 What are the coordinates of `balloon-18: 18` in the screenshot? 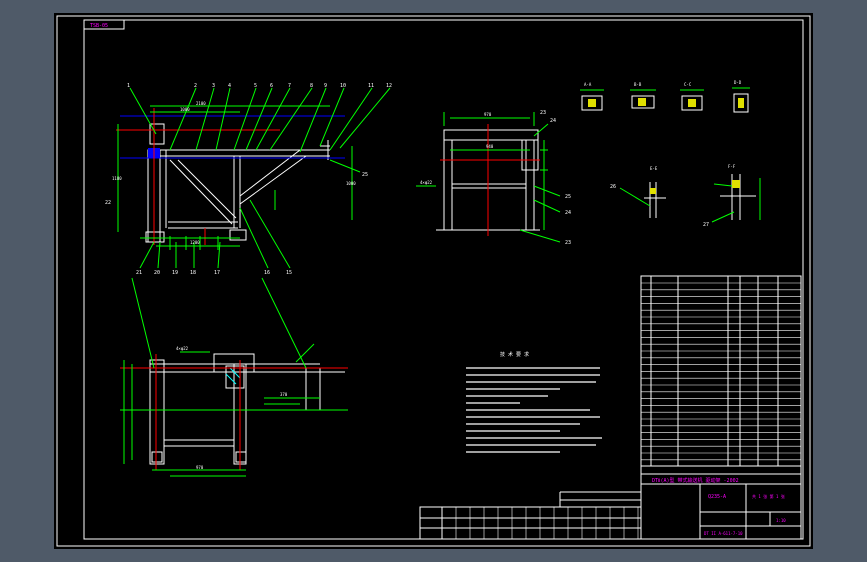 It's located at (193, 273).